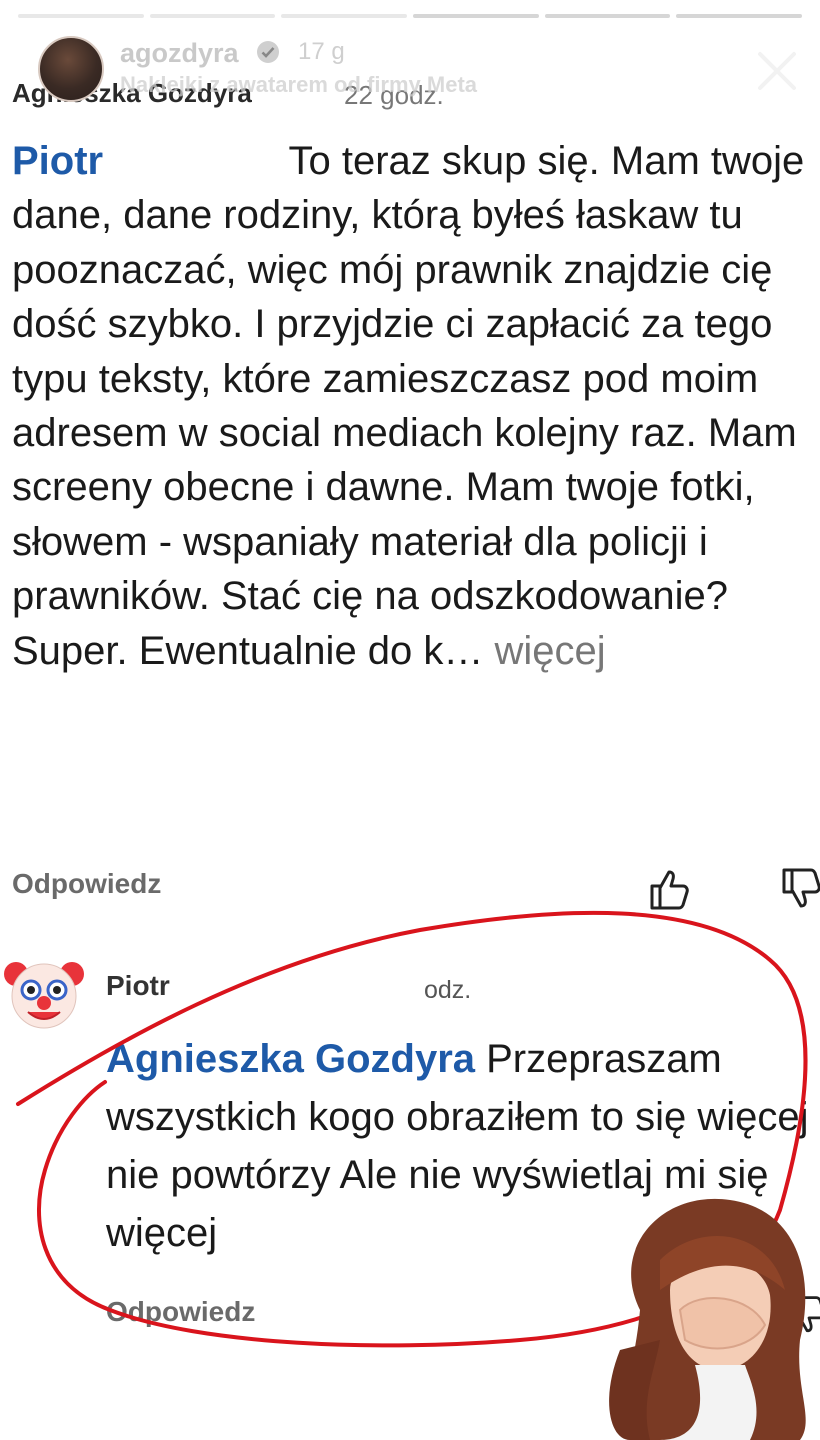 The width and height of the screenshot is (820, 1440). Describe the element at coordinates (777, 71) in the screenshot. I see `close-icon` at that location.